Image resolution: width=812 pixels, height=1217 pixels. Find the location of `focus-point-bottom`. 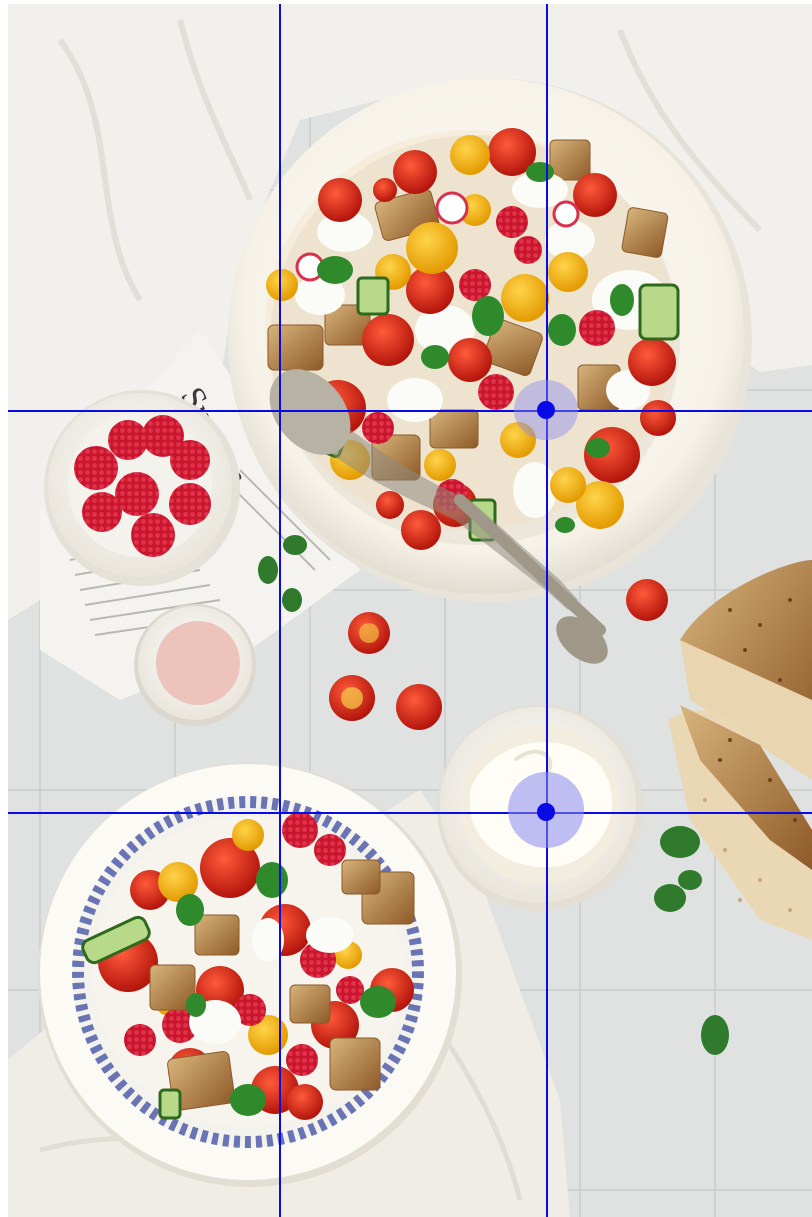

focus-point-bottom is located at coordinates (546, 812).